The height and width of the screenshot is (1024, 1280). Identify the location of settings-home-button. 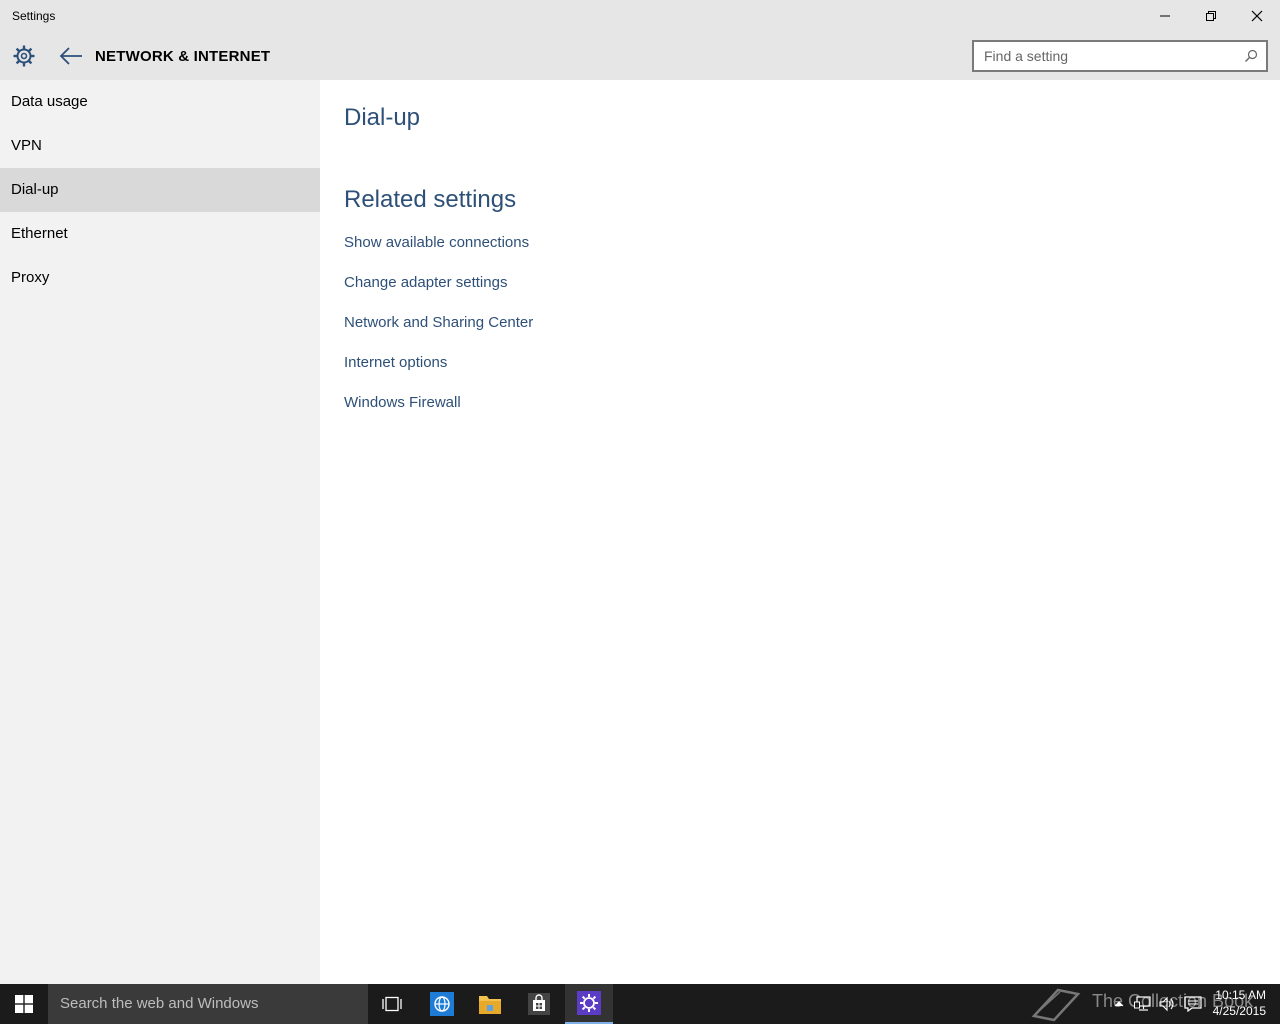
(24, 56).